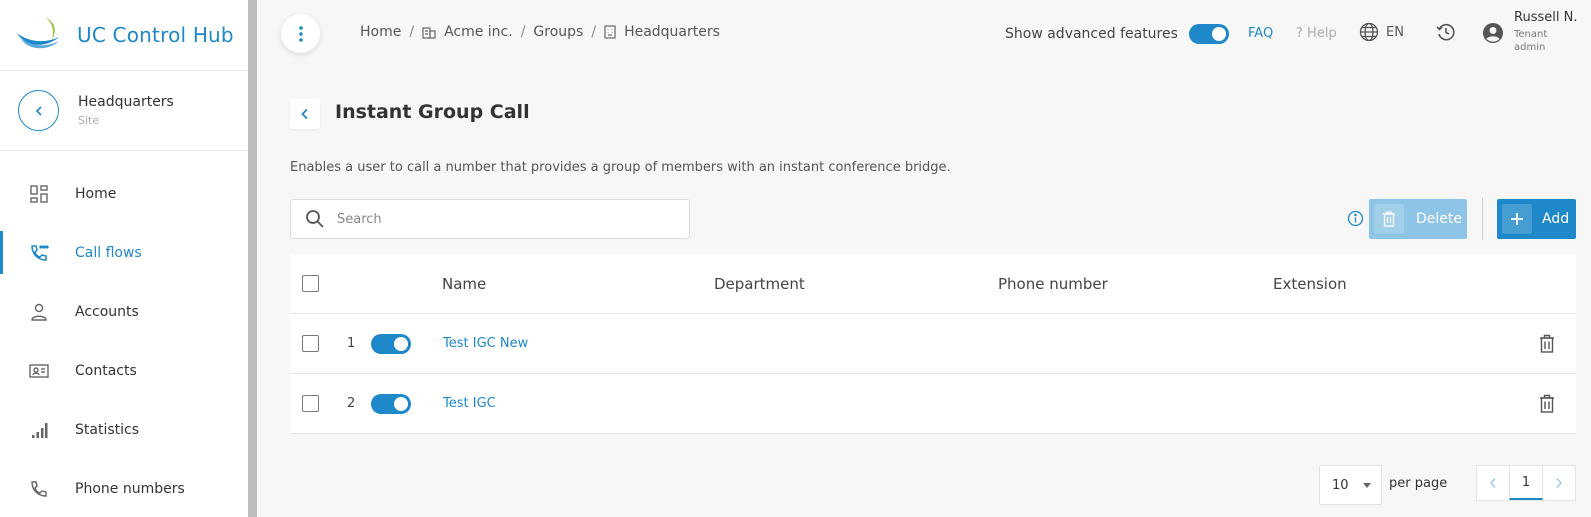  What do you see at coordinates (1381, 32) in the screenshot?
I see `language-selector: EN` at bounding box center [1381, 32].